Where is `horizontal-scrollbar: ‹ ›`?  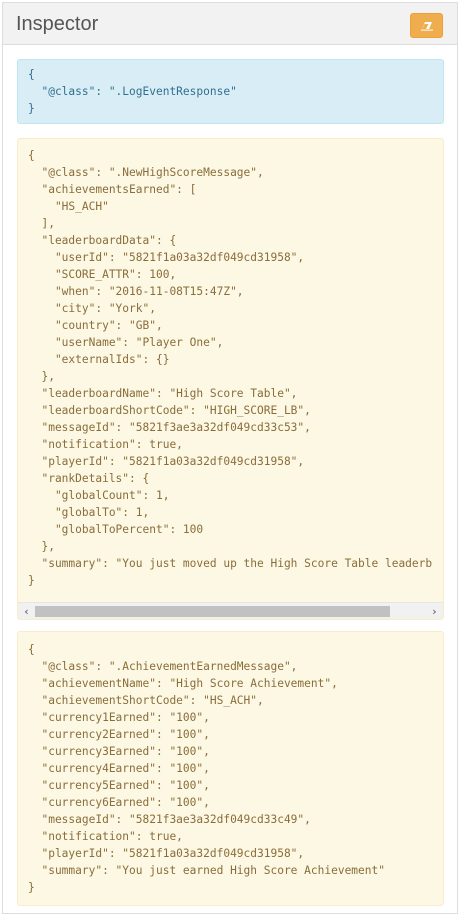
horizontal-scrollbar: ‹ › is located at coordinates (230, 610).